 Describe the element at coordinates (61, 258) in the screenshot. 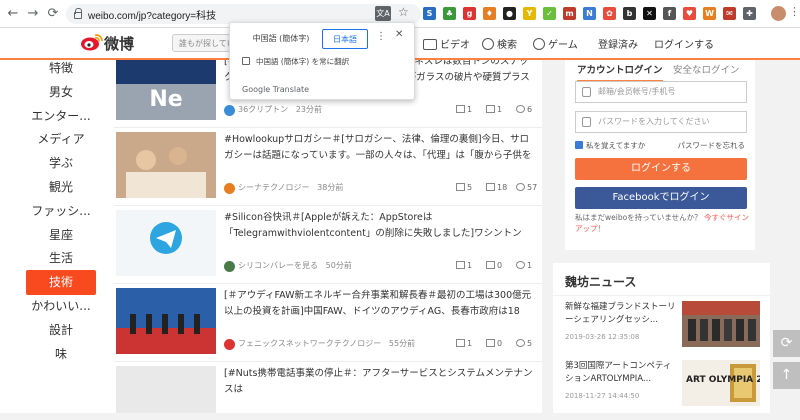

I see `sidebar-item: 生活` at that location.